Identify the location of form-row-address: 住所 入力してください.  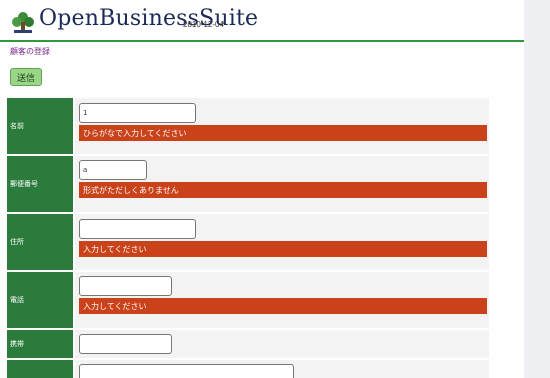
(248, 242).